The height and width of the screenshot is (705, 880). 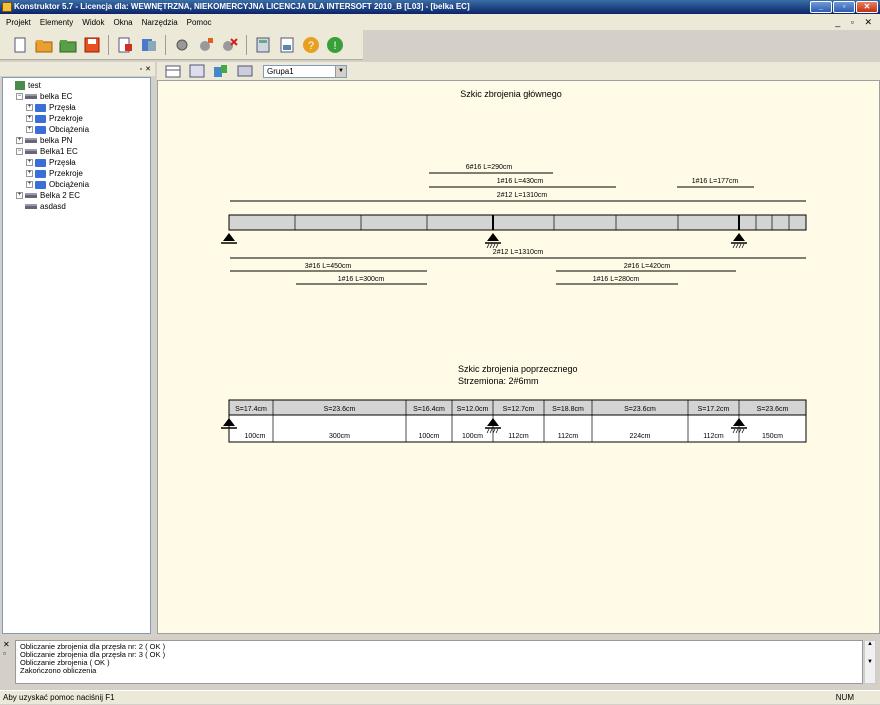 What do you see at coordinates (305, 71) in the screenshot?
I see `group-select: Grupa1 ▼` at bounding box center [305, 71].